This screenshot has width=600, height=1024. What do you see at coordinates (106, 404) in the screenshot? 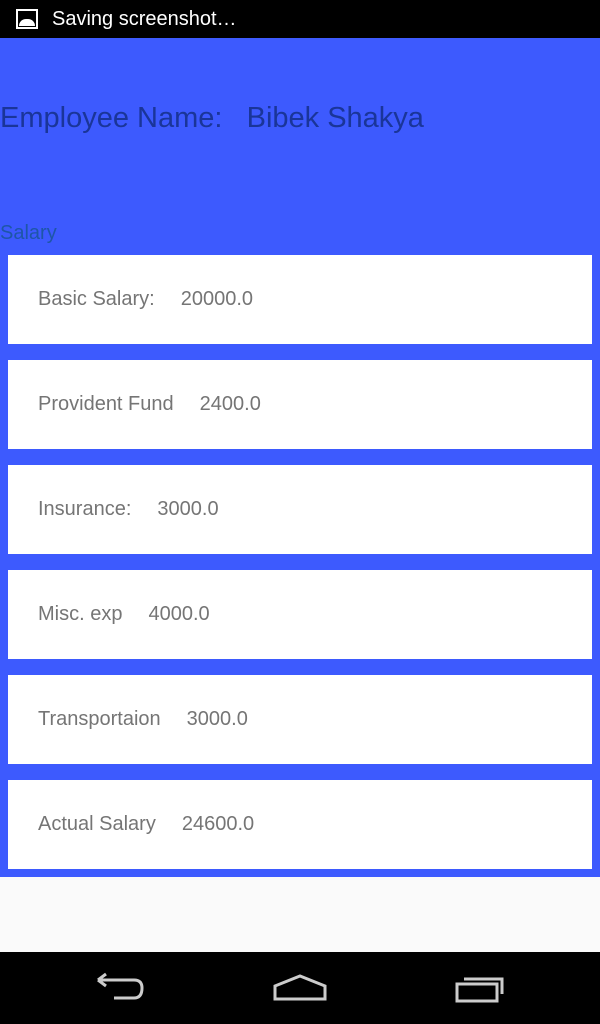
I see `salary-item-label: Provident Fund` at bounding box center [106, 404].